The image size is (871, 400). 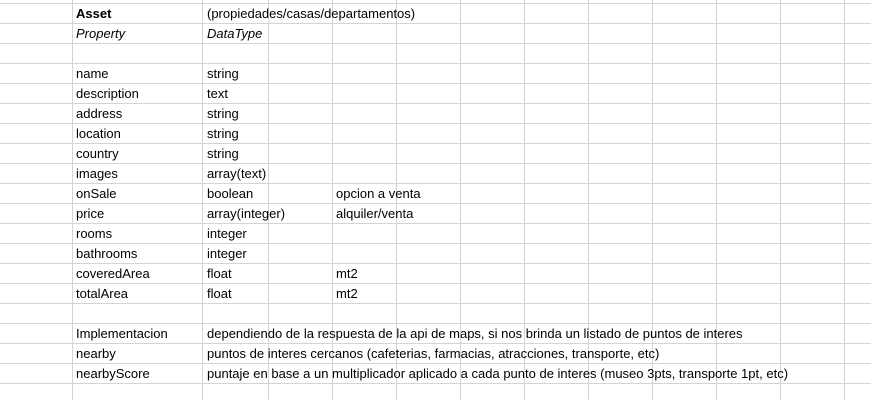 What do you see at coordinates (106, 254) in the screenshot?
I see `property-cell: bathrooms` at bounding box center [106, 254].